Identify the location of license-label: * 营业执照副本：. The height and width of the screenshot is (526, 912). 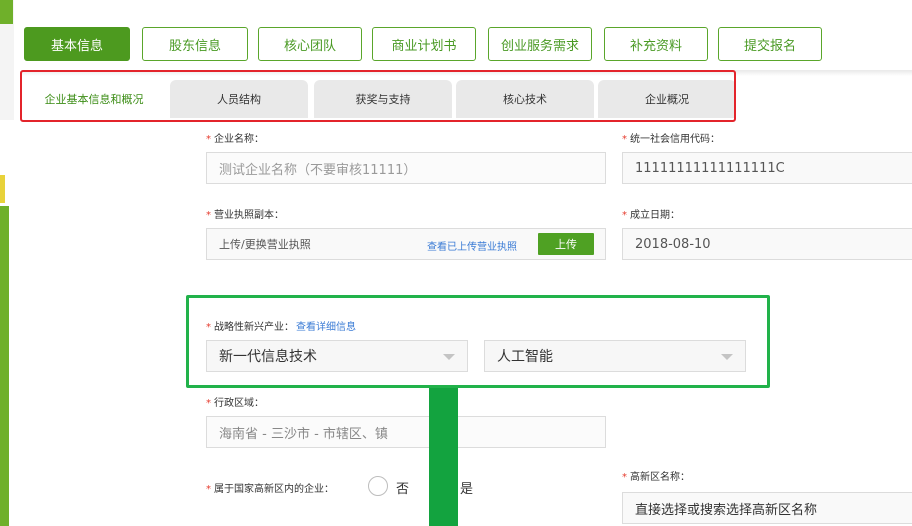
(245, 215).